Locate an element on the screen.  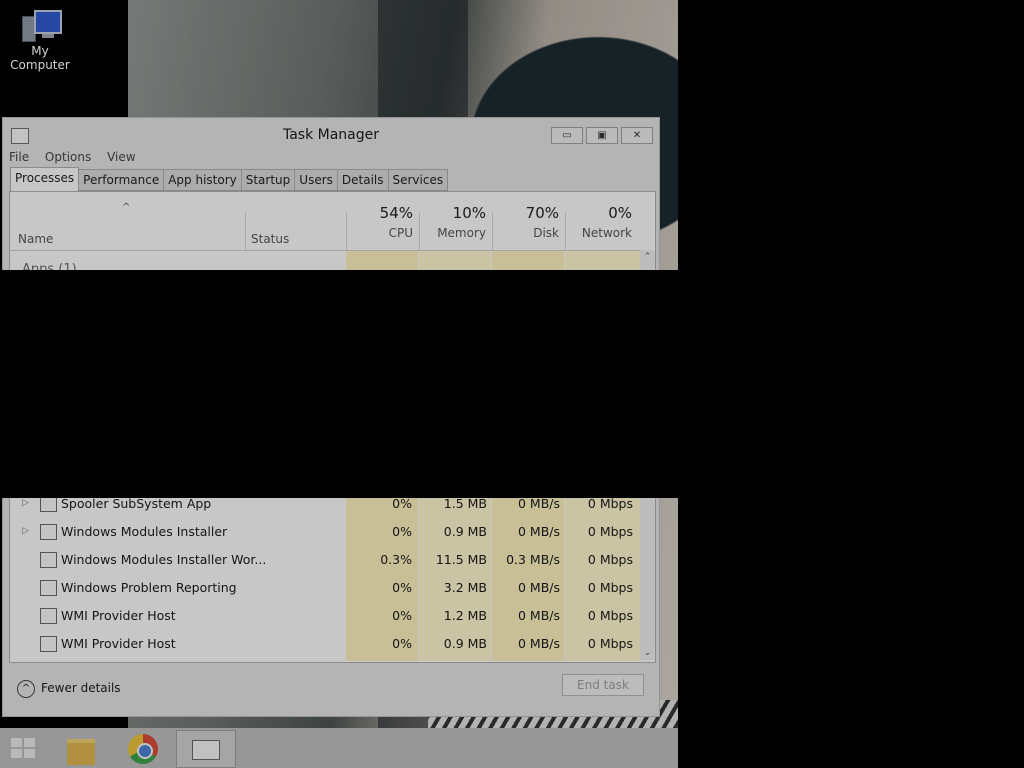
fewer-details-button: ^ Fewer details is located at coordinates (69, 688).